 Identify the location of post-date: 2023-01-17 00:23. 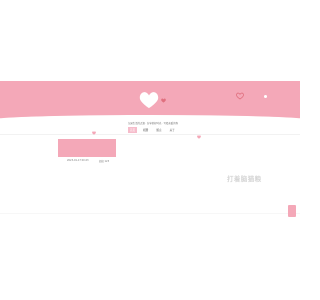
(78, 160).